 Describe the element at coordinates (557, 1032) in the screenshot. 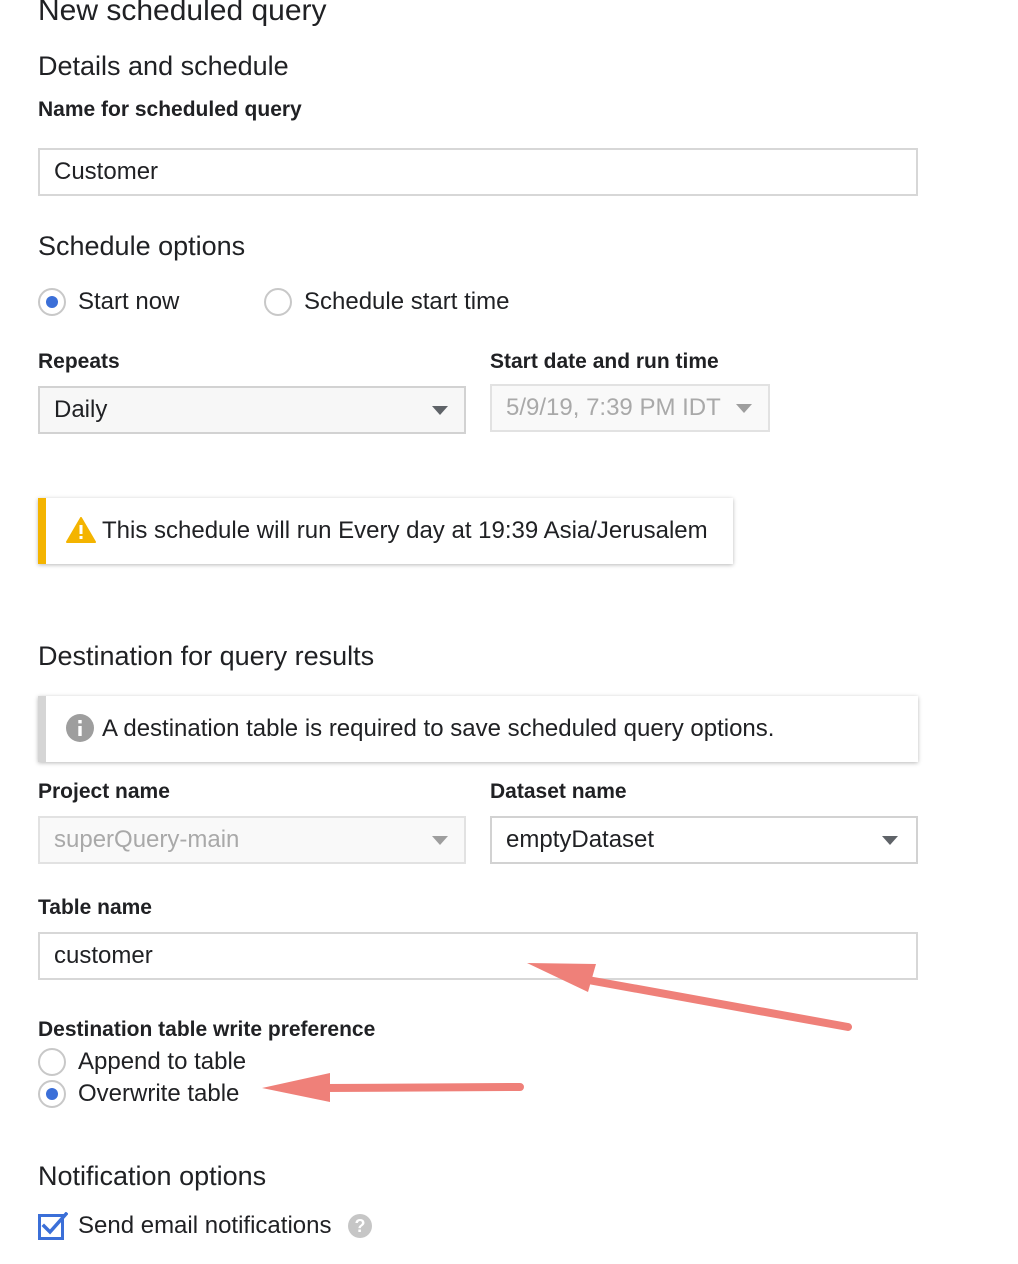

I see `annotation-arrows` at that location.